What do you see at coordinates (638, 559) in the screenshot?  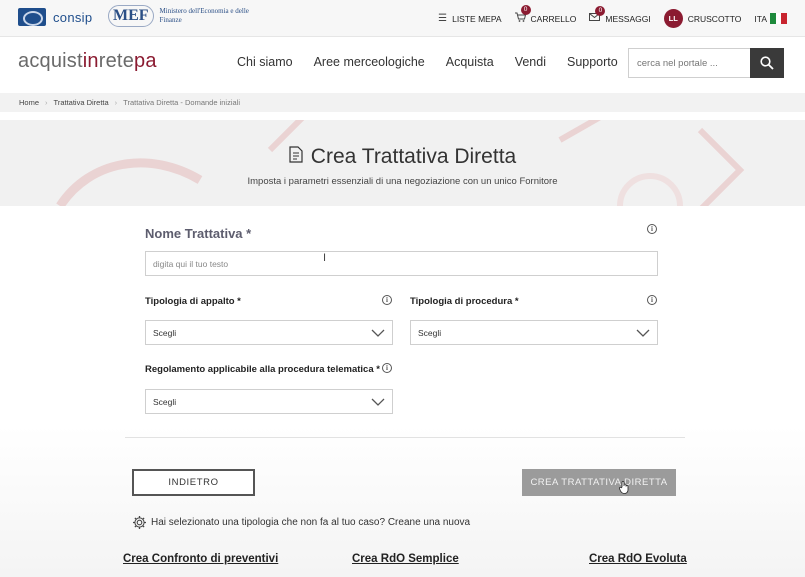 I see `link-rdo-evoluta: Crea RdO Evoluta` at bounding box center [638, 559].